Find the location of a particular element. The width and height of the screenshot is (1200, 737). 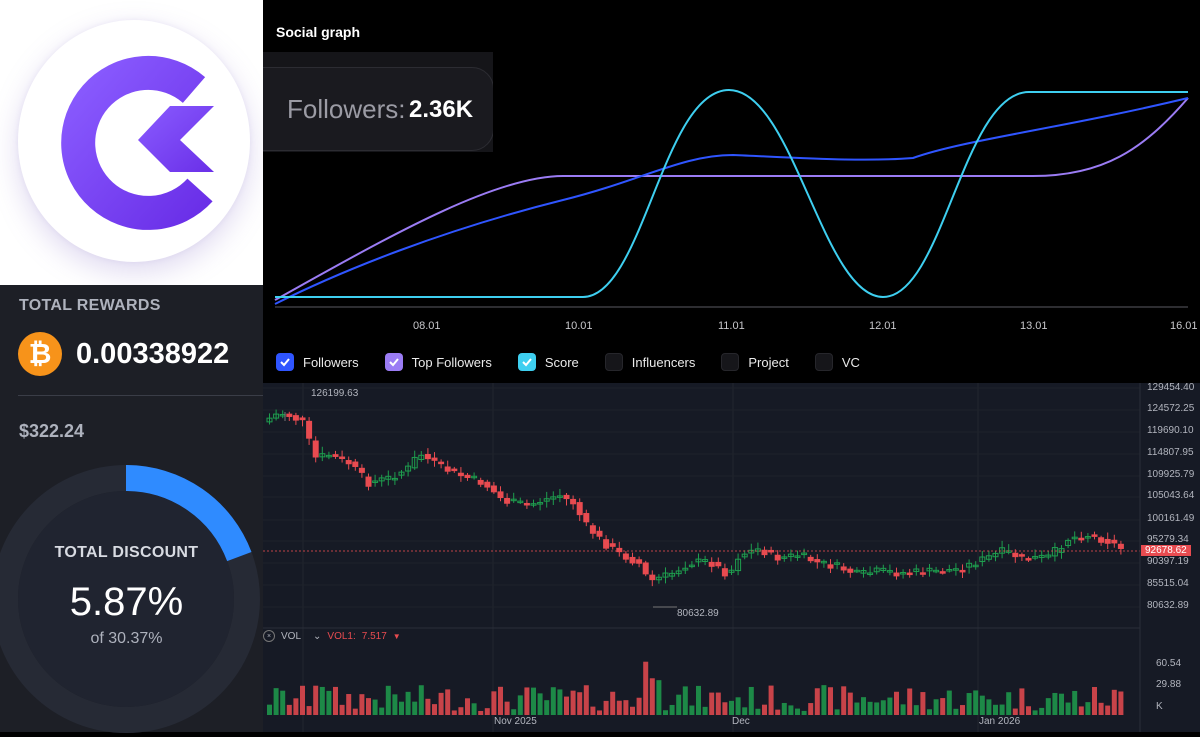

legend-item-project: Project is located at coordinates (755, 362).